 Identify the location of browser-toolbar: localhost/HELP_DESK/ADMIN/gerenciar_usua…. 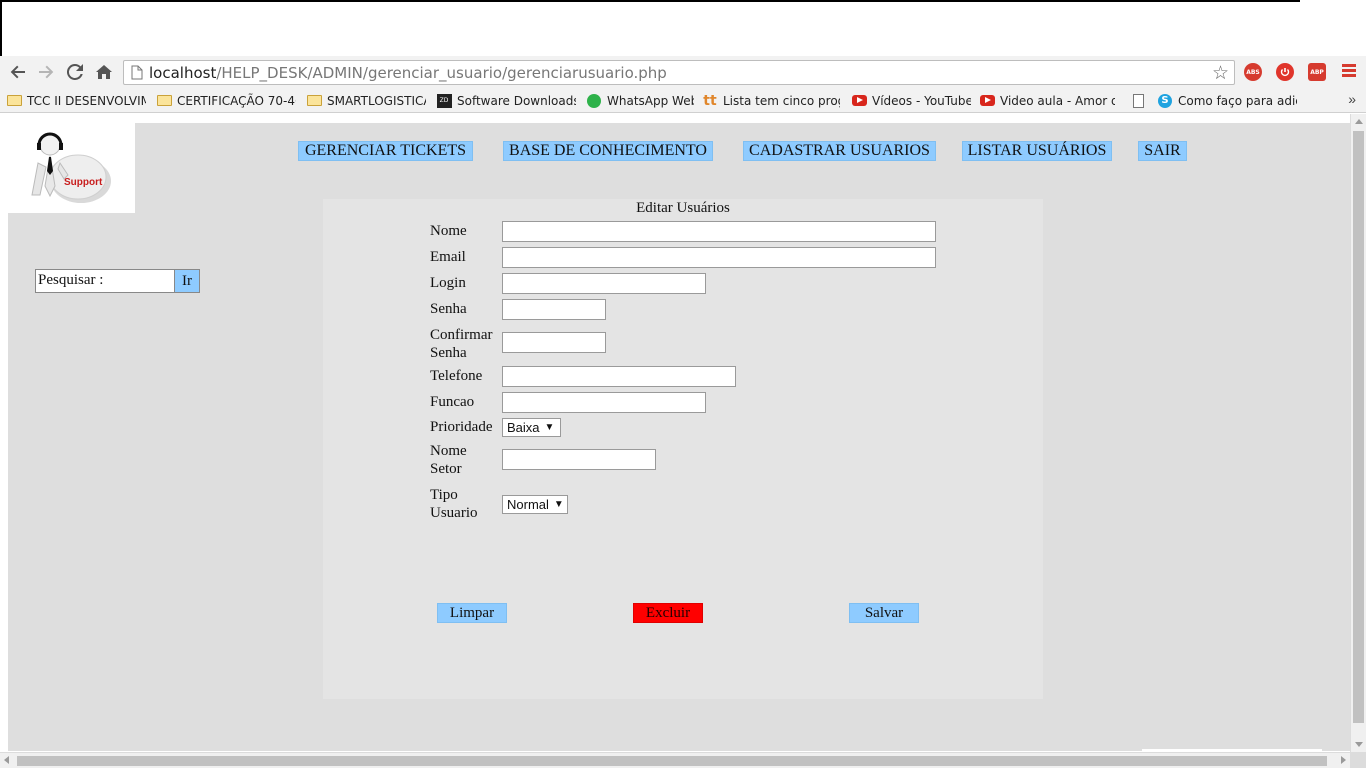
(683, 72).